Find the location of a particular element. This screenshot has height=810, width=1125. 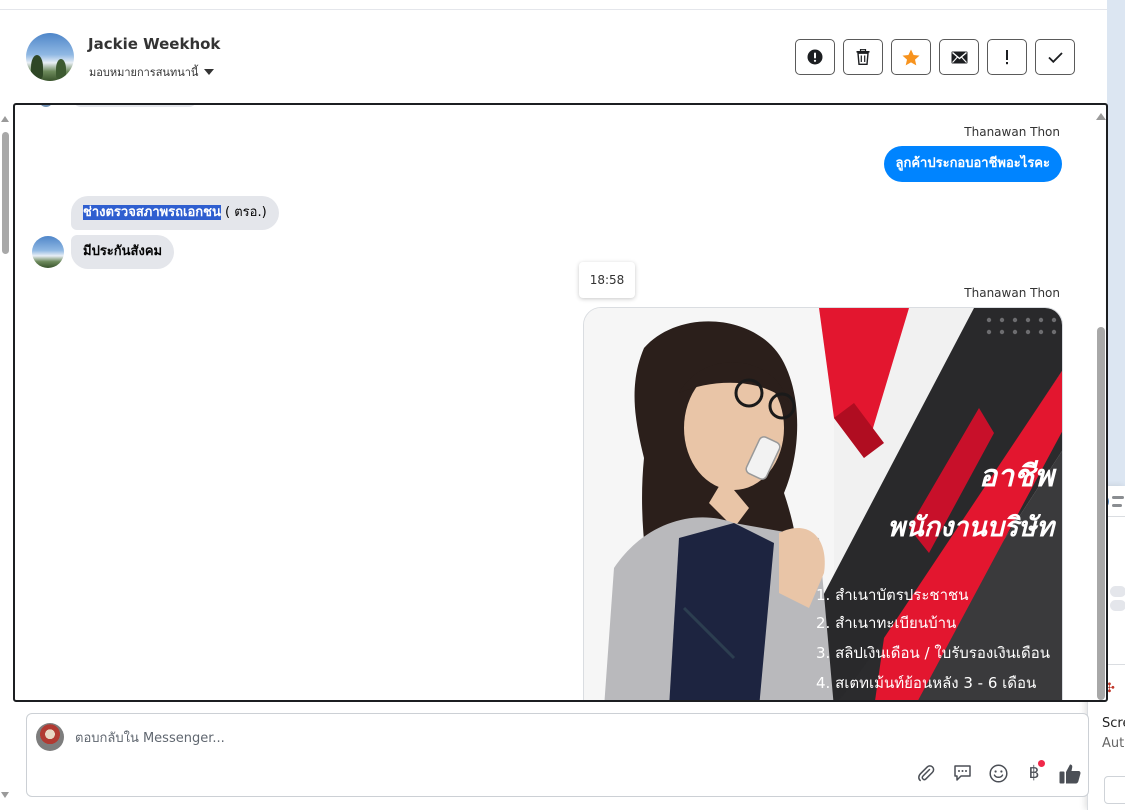

exclamation-icon is located at coordinates (1007, 57).